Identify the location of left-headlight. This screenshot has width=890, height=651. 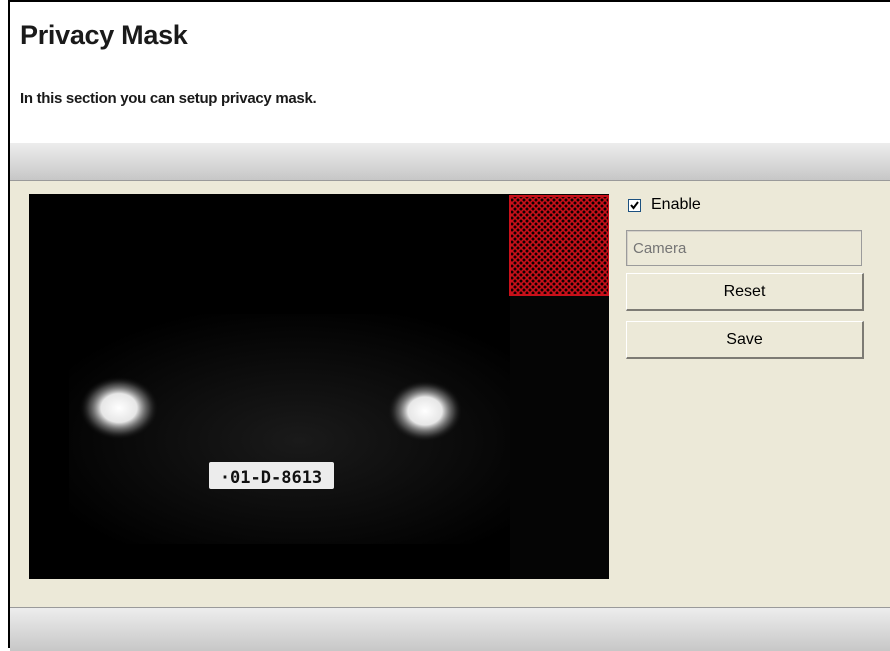
(119, 408).